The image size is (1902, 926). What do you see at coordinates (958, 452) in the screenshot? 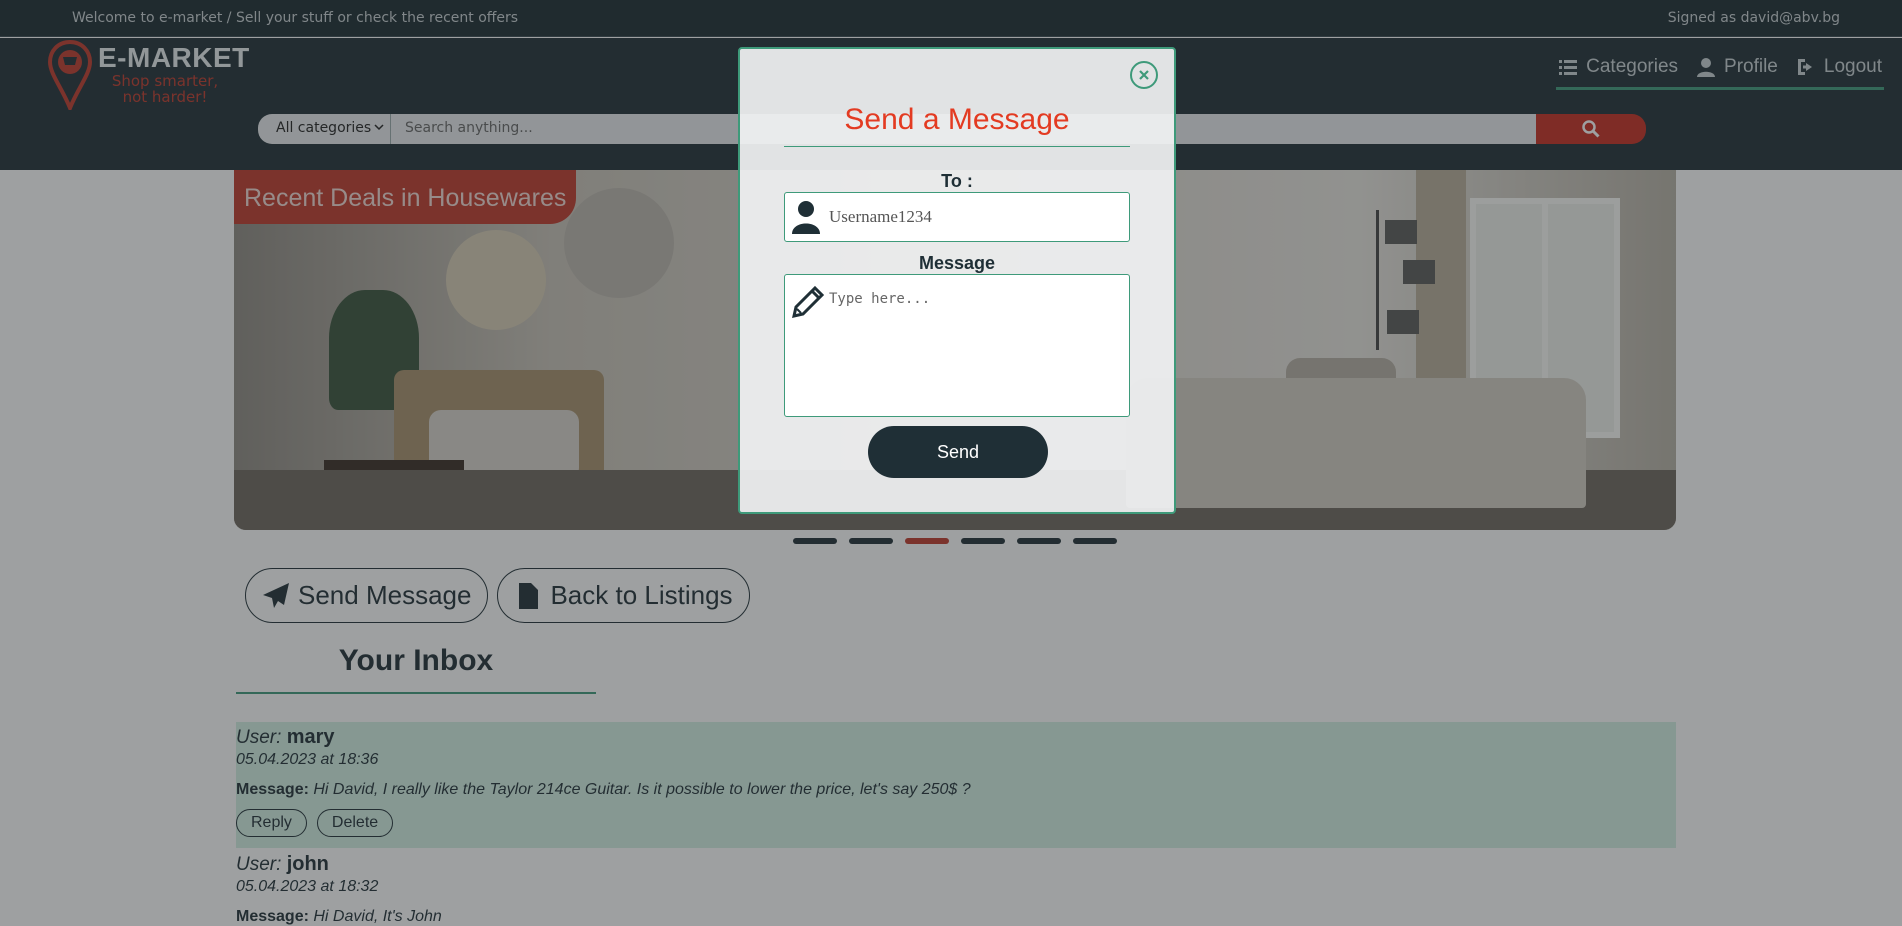
I see `send-button: Send` at bounding box center [958, 452].